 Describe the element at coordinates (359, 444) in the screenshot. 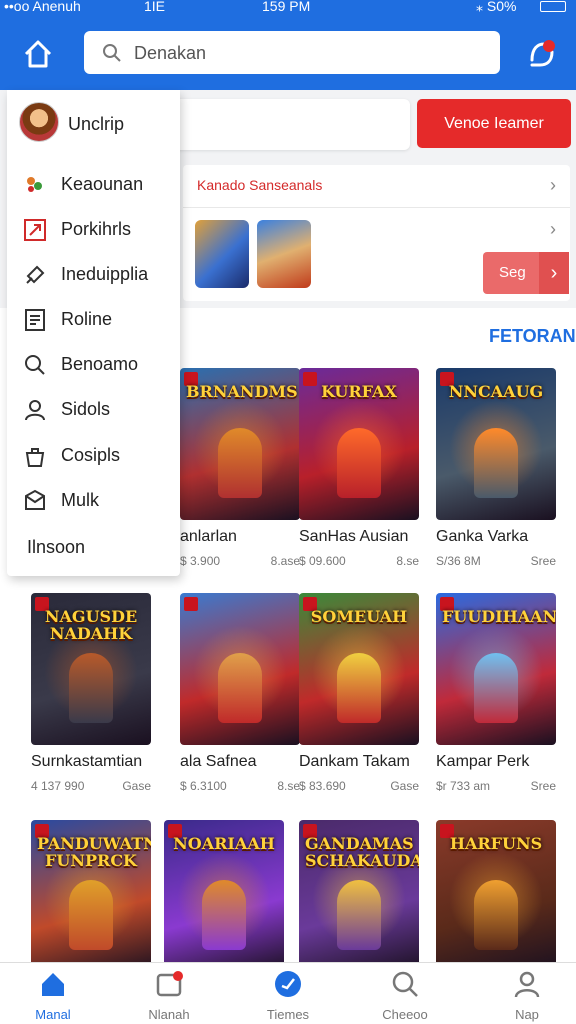

I see `game-cover: KURFAX` at that location.